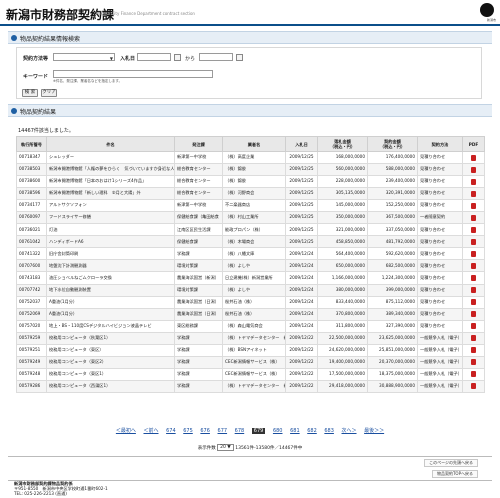 The height and width of the screenshot is (498, 500). I want to click on results-section-title: 物品契約結果, so click(38, 112).